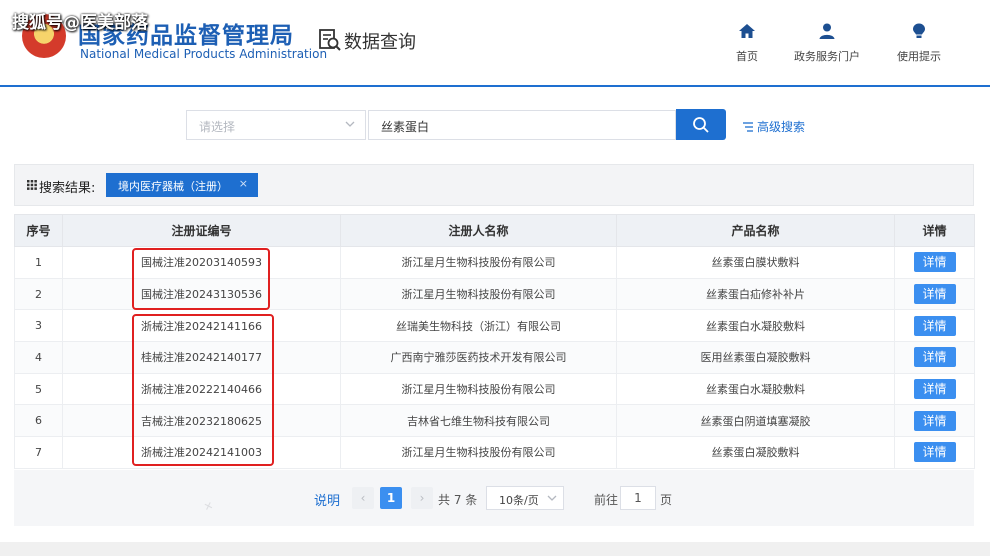 The height and width of the screenshot is (556, 990). I want to click on table-header-row: 序号 注册证编号 注册人名称 产品名称 详情, so click(494, 230).